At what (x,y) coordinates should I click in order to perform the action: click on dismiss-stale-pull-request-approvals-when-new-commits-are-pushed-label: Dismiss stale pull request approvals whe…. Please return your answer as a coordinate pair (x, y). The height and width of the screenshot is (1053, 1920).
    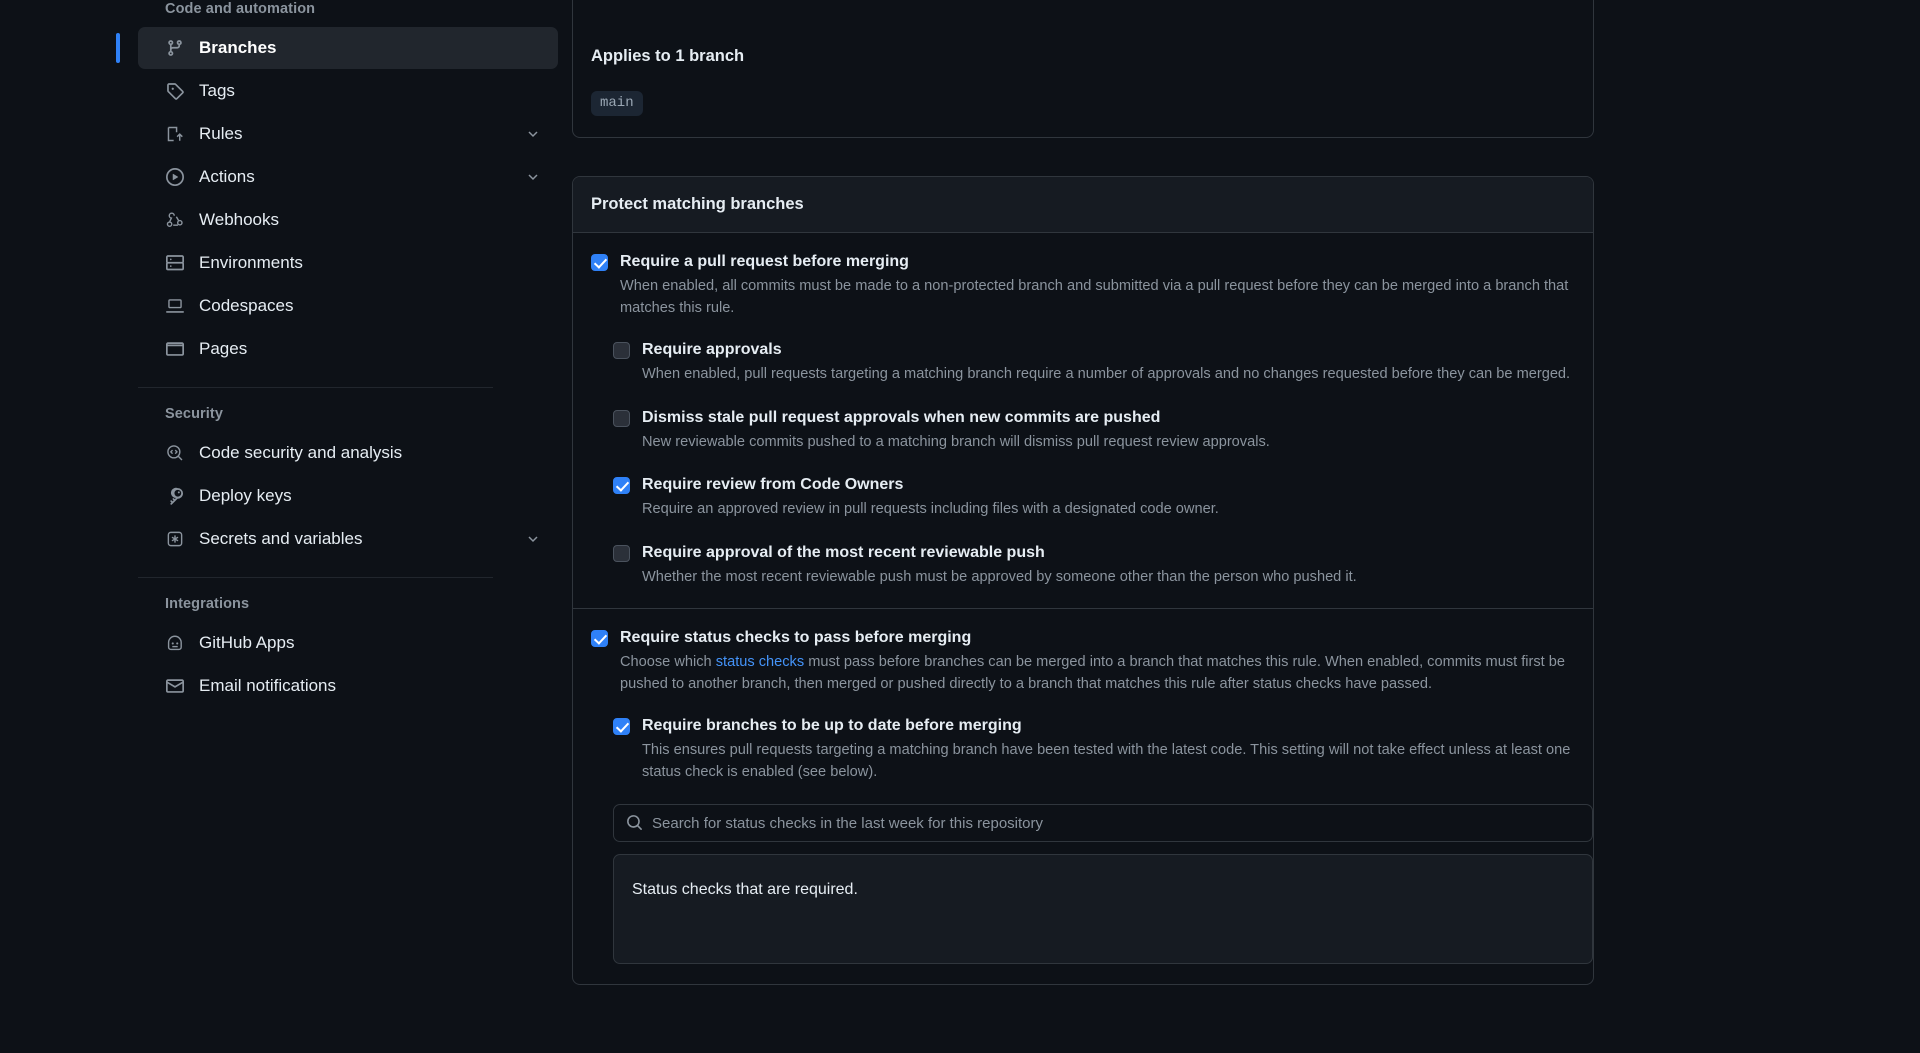
    Looking at the image, I should click on (901, 417).